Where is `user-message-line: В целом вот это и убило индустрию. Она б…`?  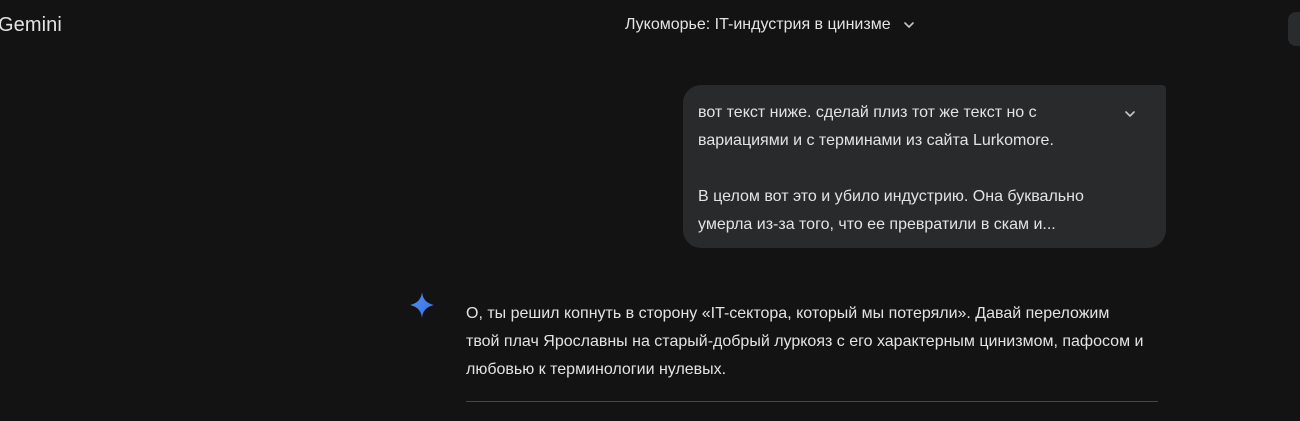
user-message-line: В целом вот это и убило индустрию. Она б… is located at coordinates (891, 196).